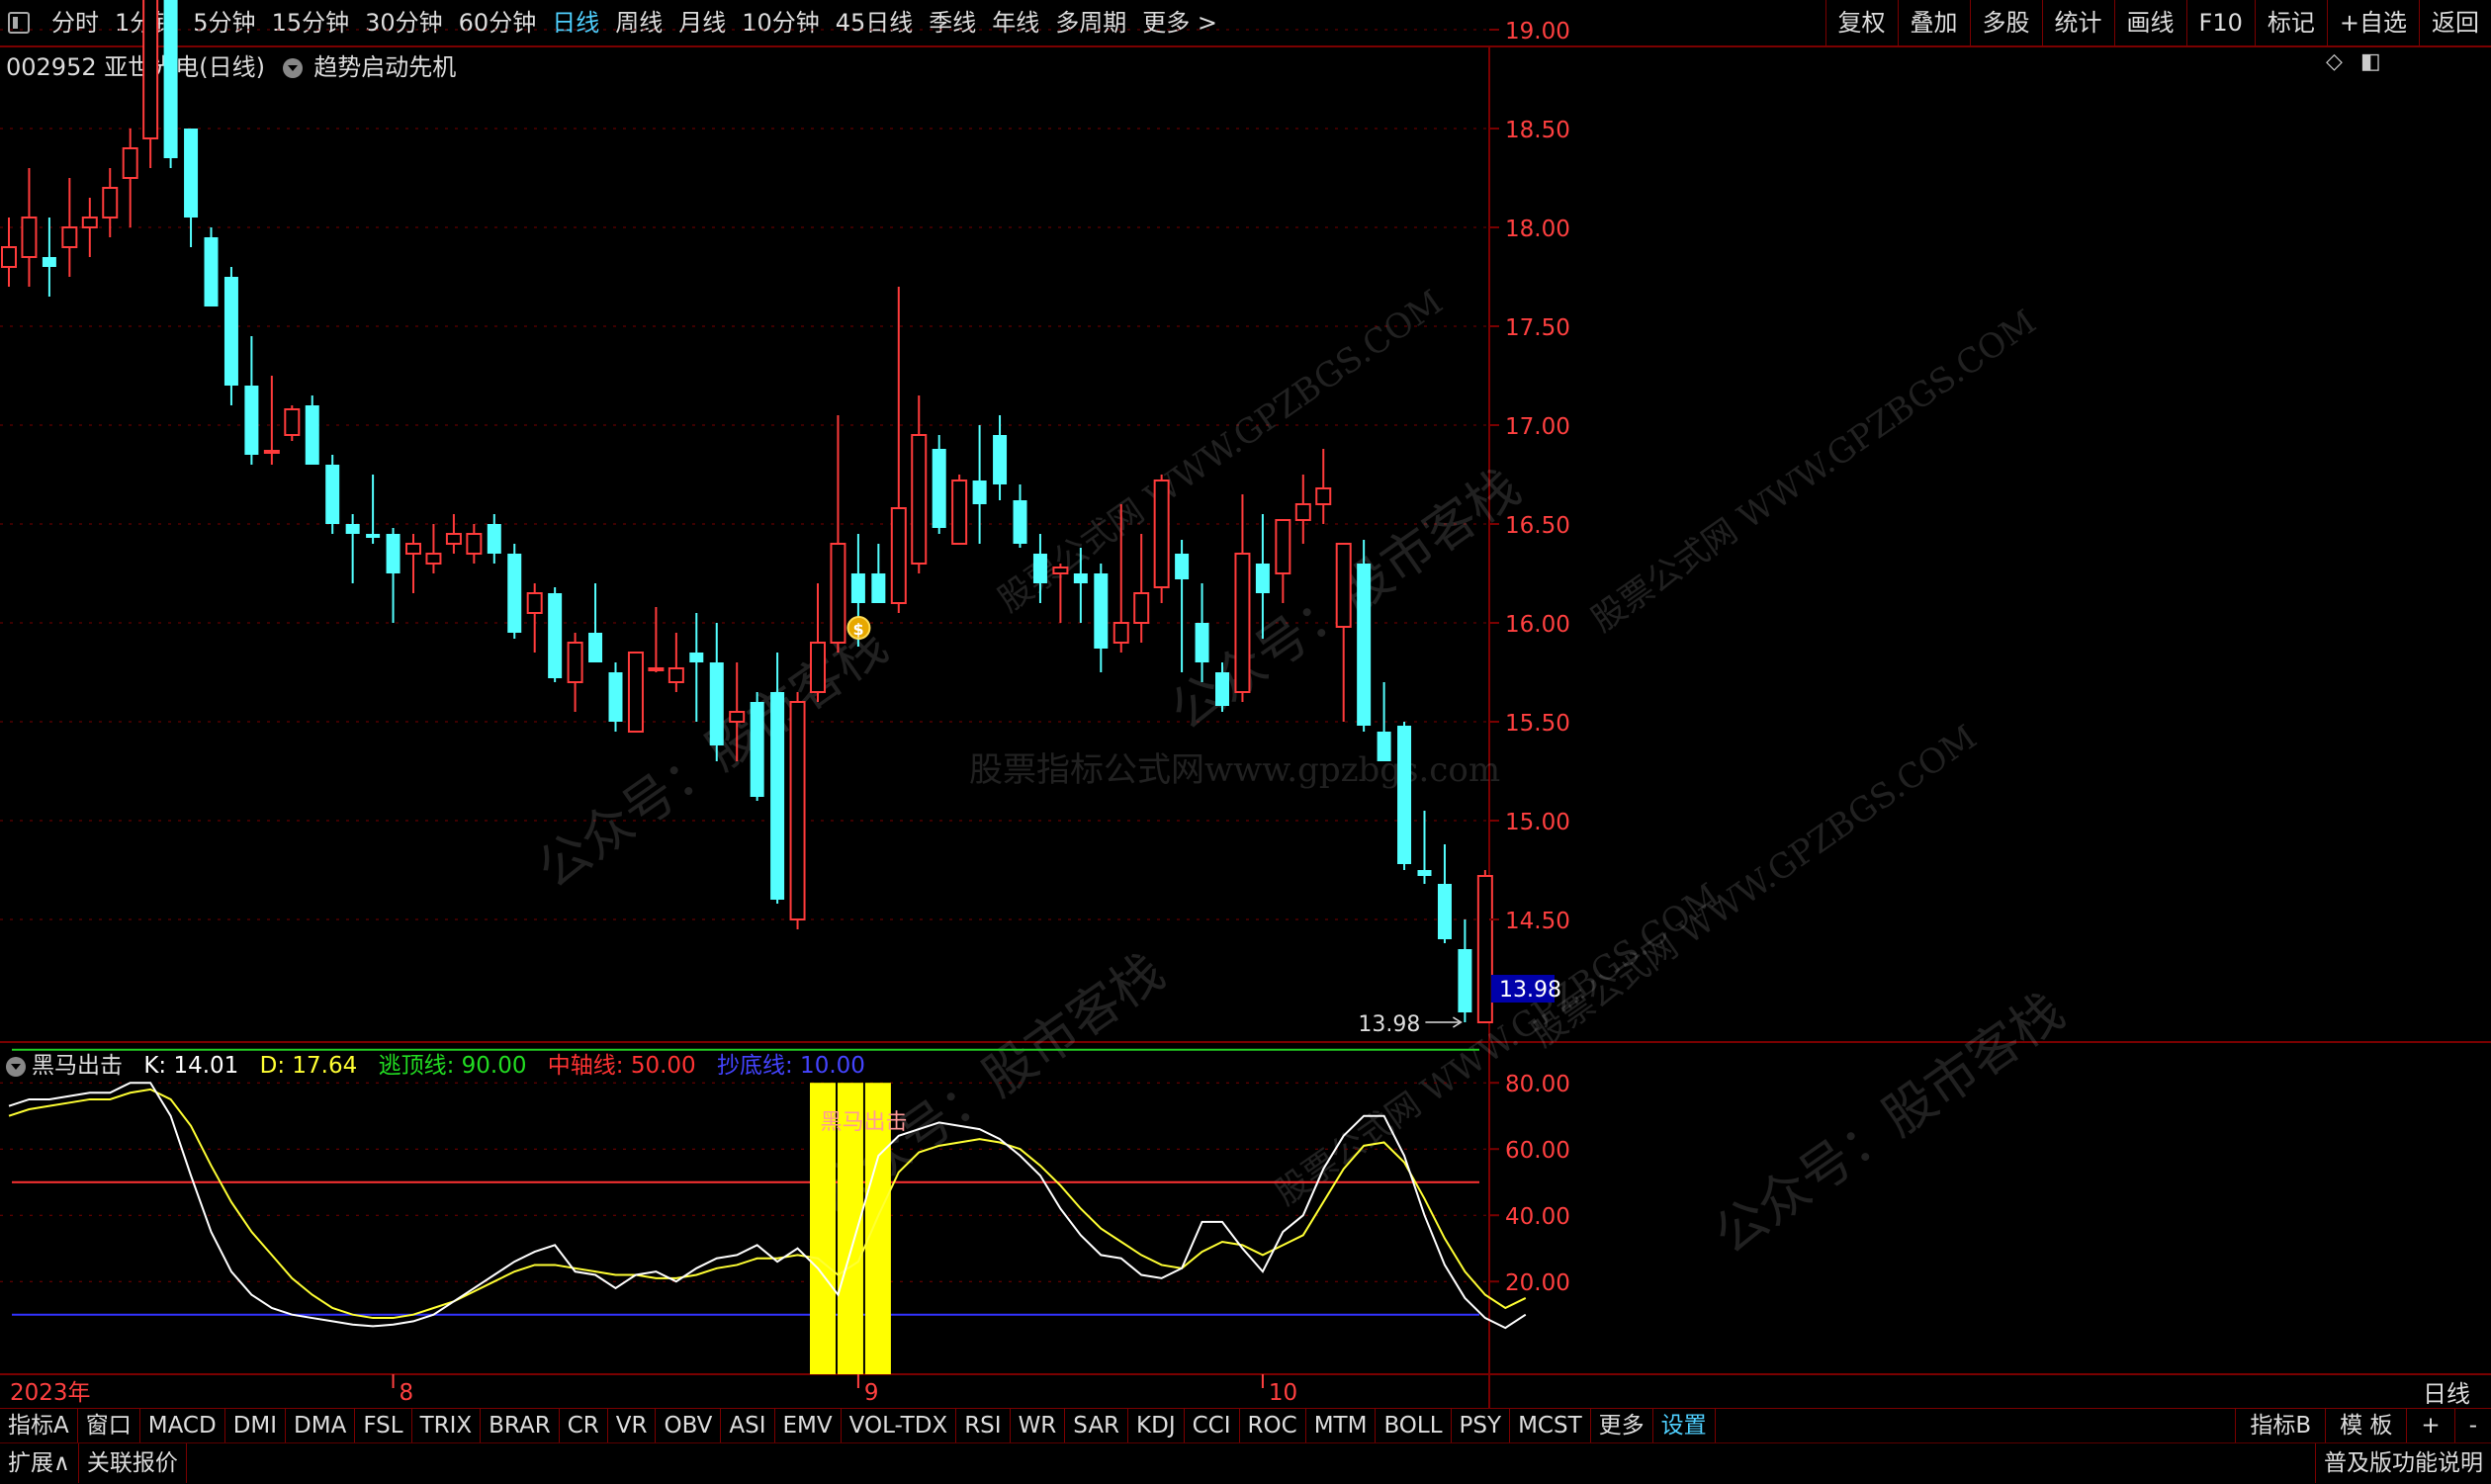 The image size is (2491, 1484). I want to click on month-label-2: 10, so click(1283, 1393).